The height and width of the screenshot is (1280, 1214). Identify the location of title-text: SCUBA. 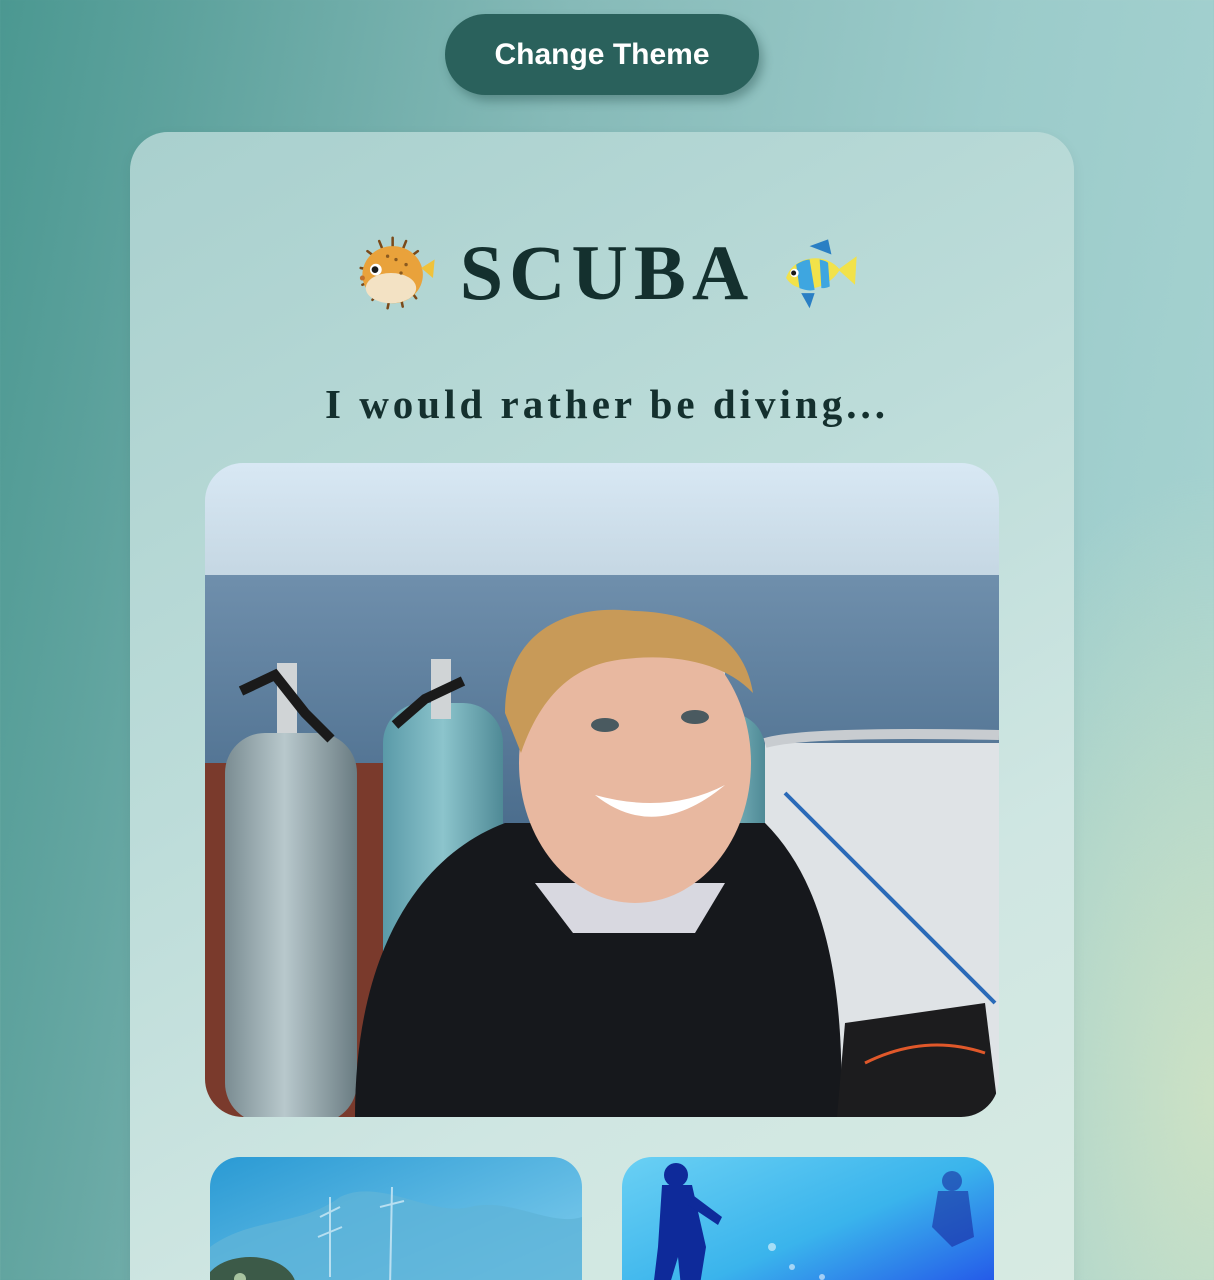
(607, 272).